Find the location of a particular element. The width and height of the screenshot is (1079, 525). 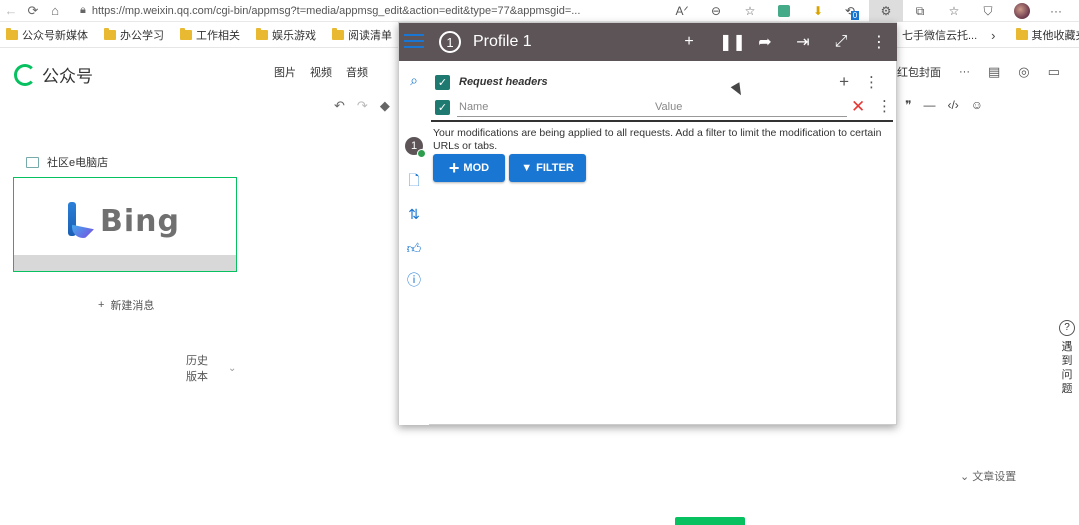

favorite-star-icon: ☆ is located at coordinates (750, 11).